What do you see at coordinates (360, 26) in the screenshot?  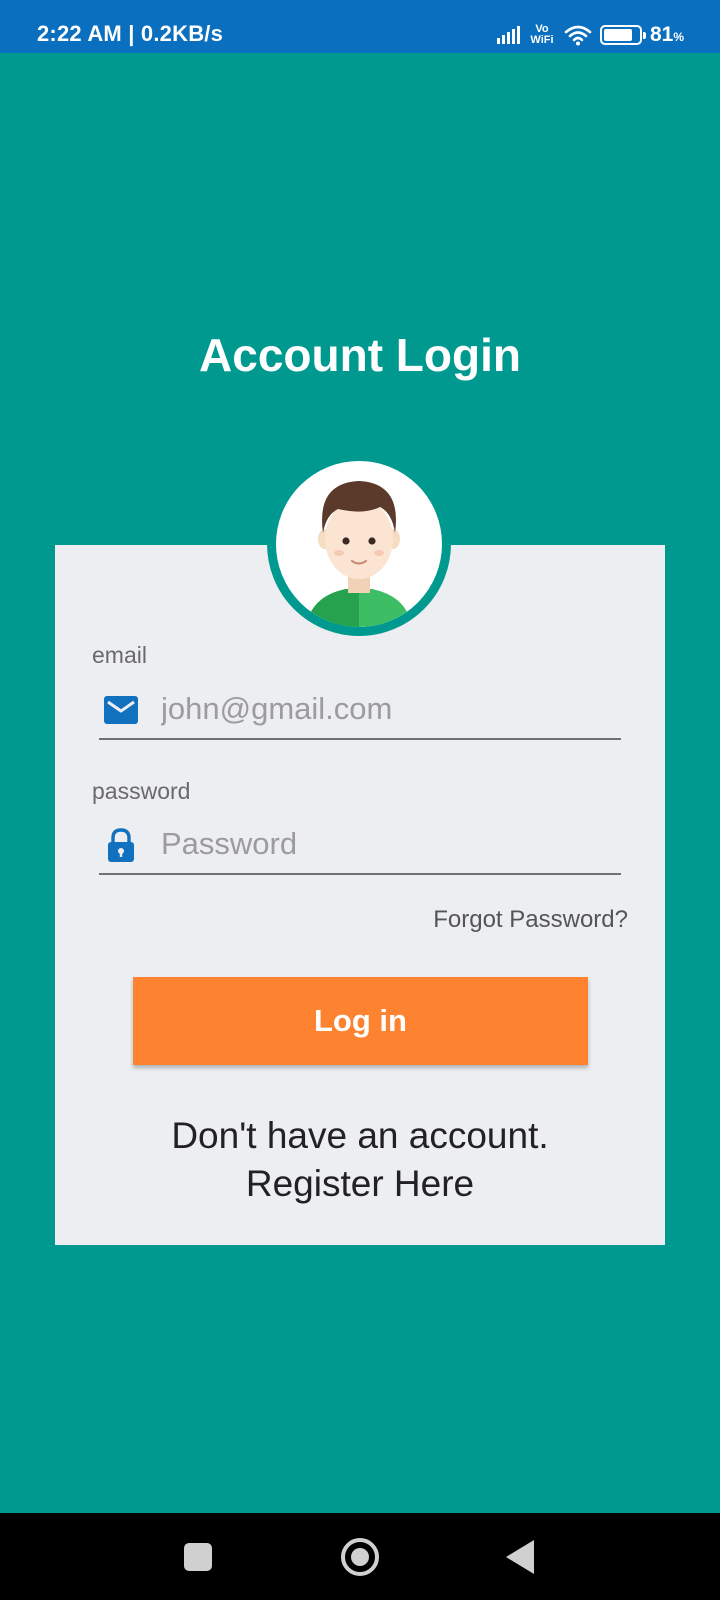 I see `status-bar: 2:22 AM | 0.2KB/s Vo WiFi 81%` at bounding box center [360, 26].